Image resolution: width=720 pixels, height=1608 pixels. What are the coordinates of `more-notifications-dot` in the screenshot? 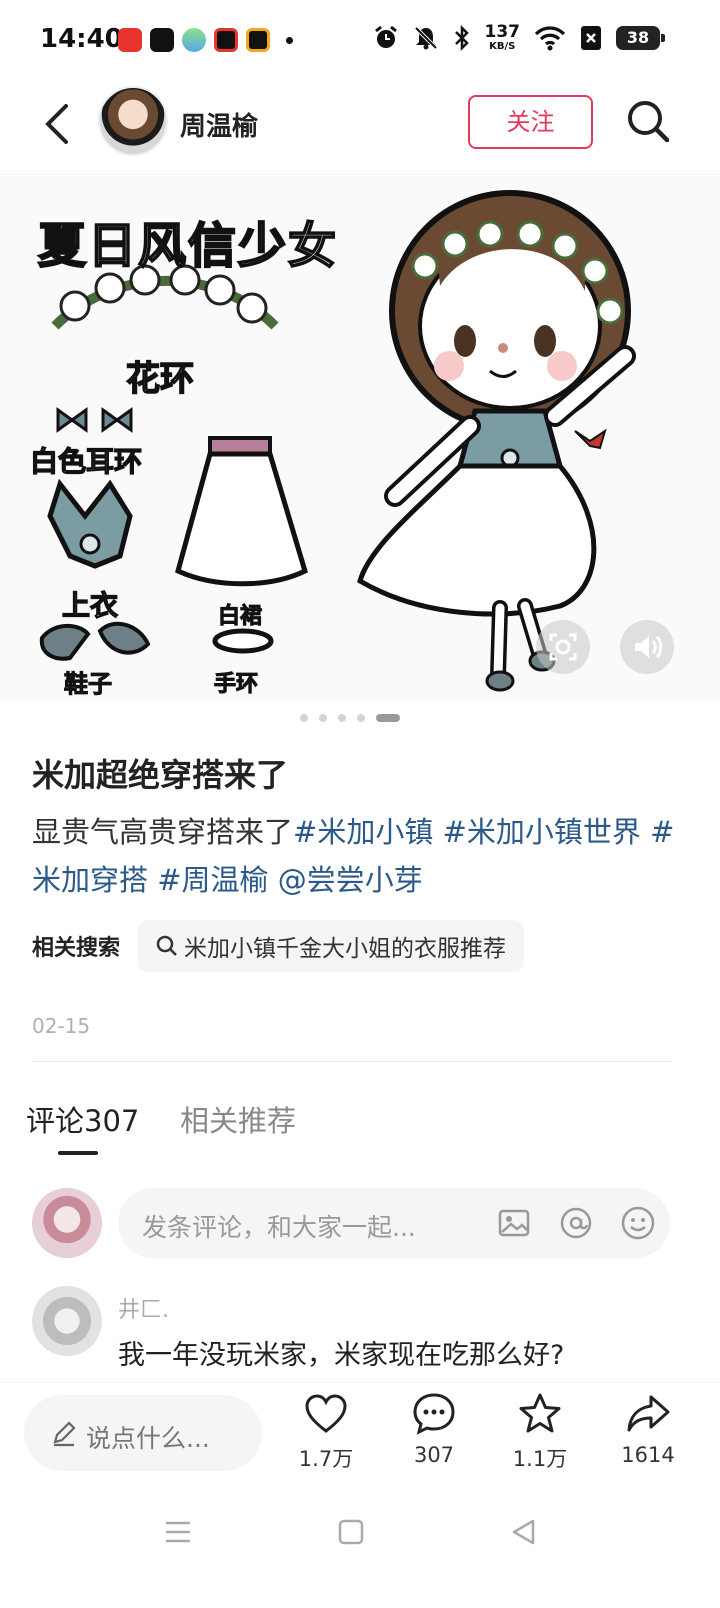 It's located at (289, 40).